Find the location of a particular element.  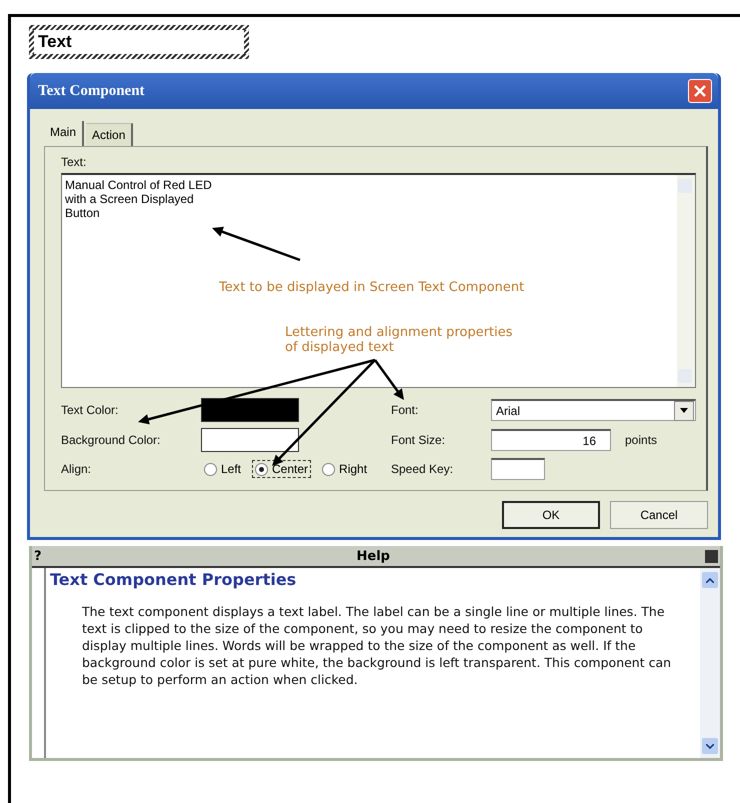

up-chevron-icon is located at coordinates (710, 580).